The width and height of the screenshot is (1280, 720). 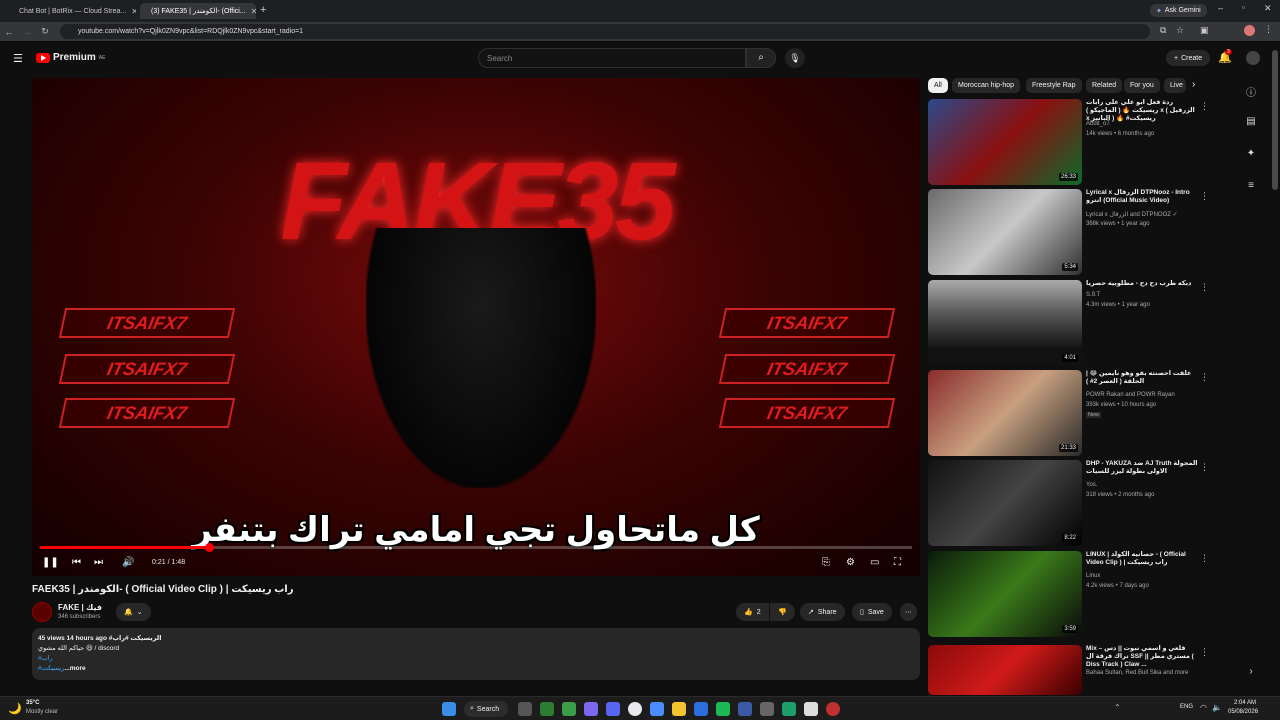 What do you see at coordinates (449, 709) in the screenshot?
I see `windows-start-icon` at bounding box center [449, 709].